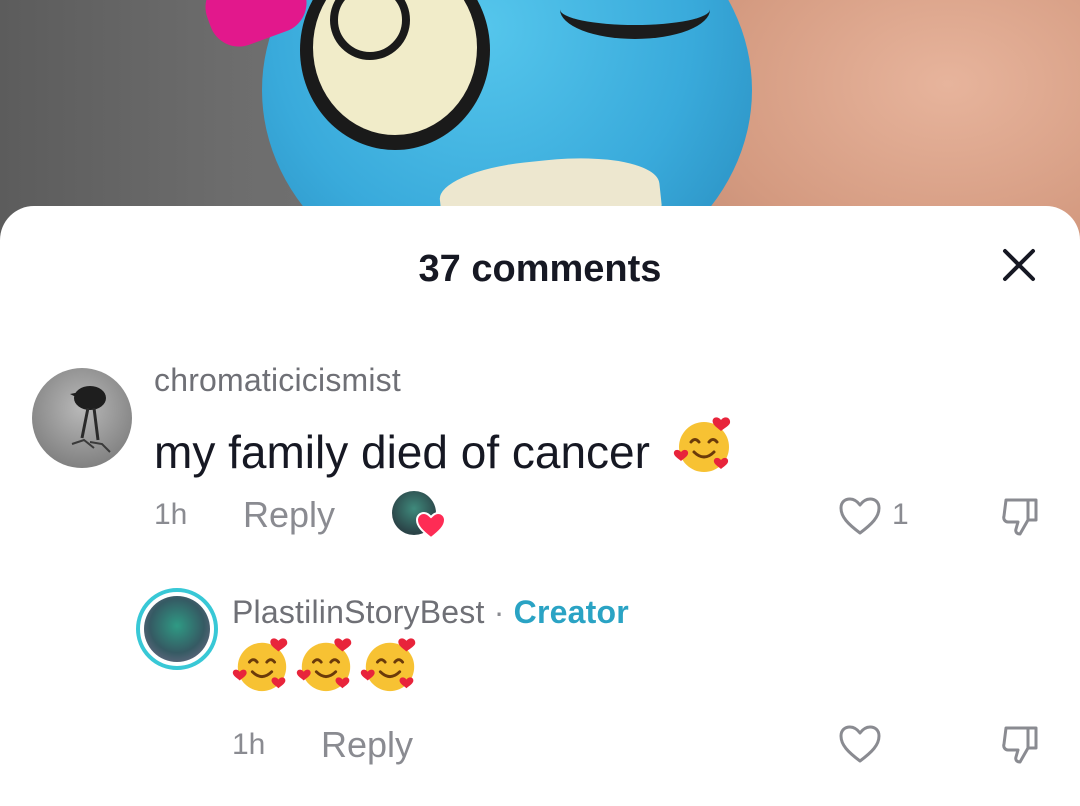  Describe the element at coordinates (571, 612) in the screenshot. I see `creator-badge: Creator` at that location.